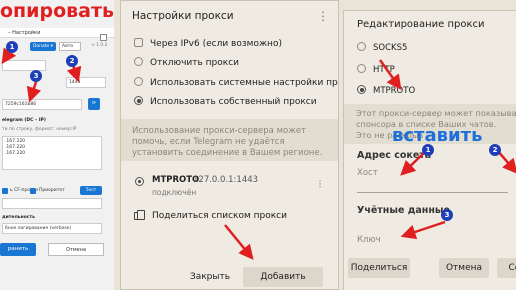  I want to click on option-mtproto: MTPROTO, so click(386, 92).